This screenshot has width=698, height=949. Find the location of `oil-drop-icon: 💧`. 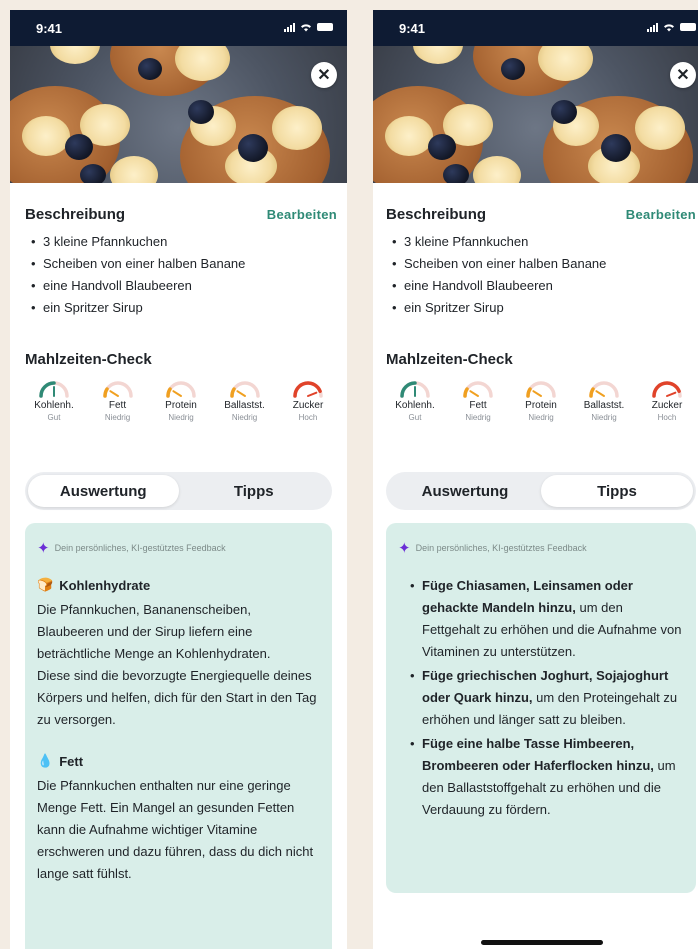

oil-drop-icon: 💧 is located at coordinates (45, 760).